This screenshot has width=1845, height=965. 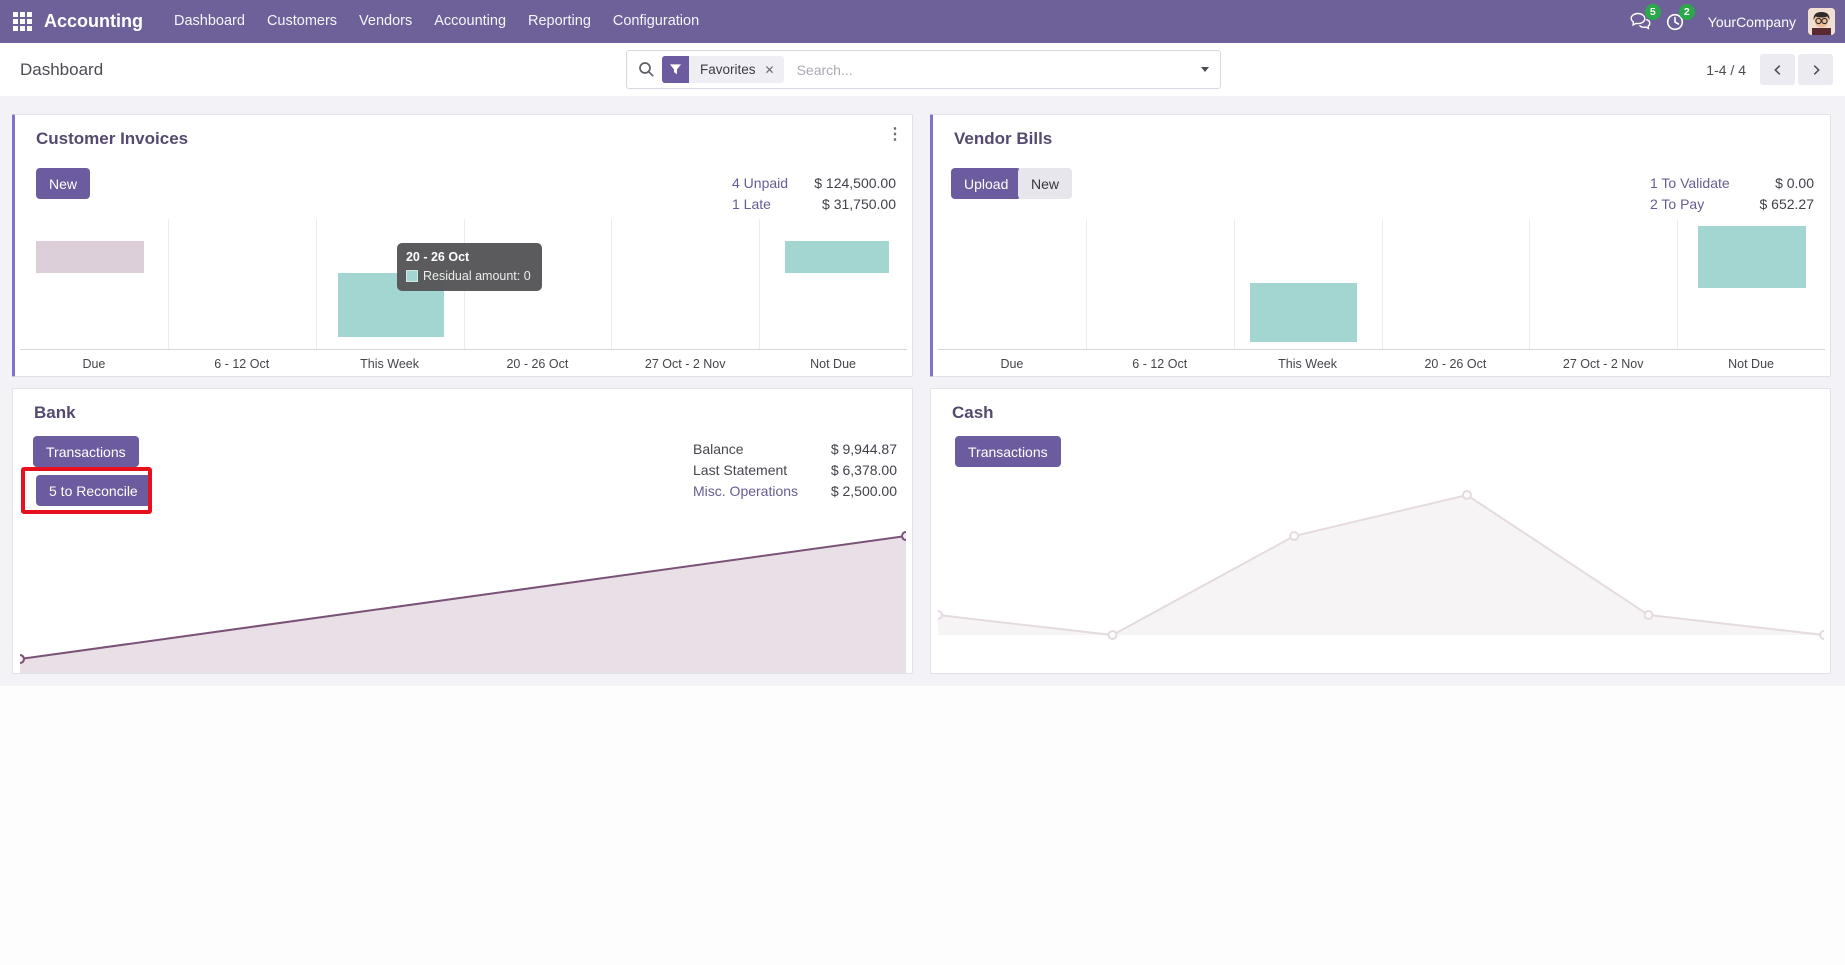 I want to click on new-invoice-button: New, so click(x=63, y=183).